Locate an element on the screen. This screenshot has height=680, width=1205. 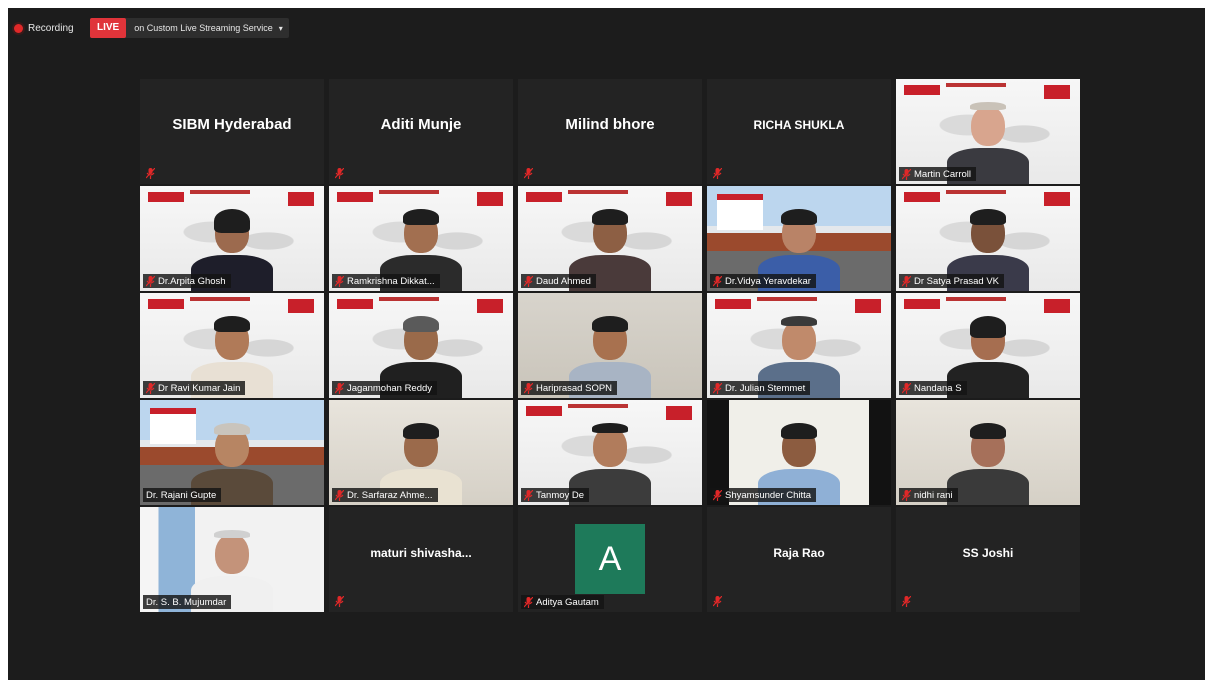
participant-name: Dr.Arpita Ghosh is located at coordinates (192, 281).